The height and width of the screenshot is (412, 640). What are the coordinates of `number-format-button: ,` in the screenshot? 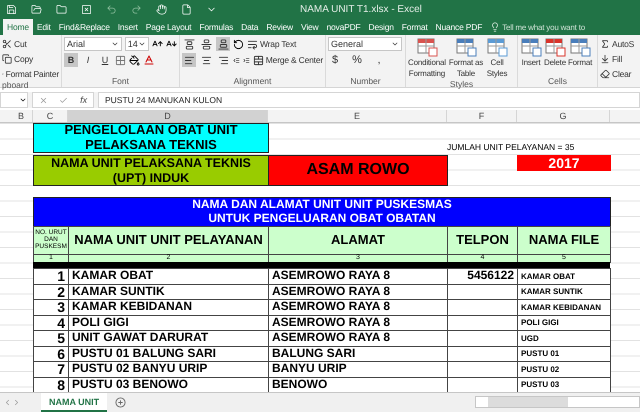 It's located at (379, 60).